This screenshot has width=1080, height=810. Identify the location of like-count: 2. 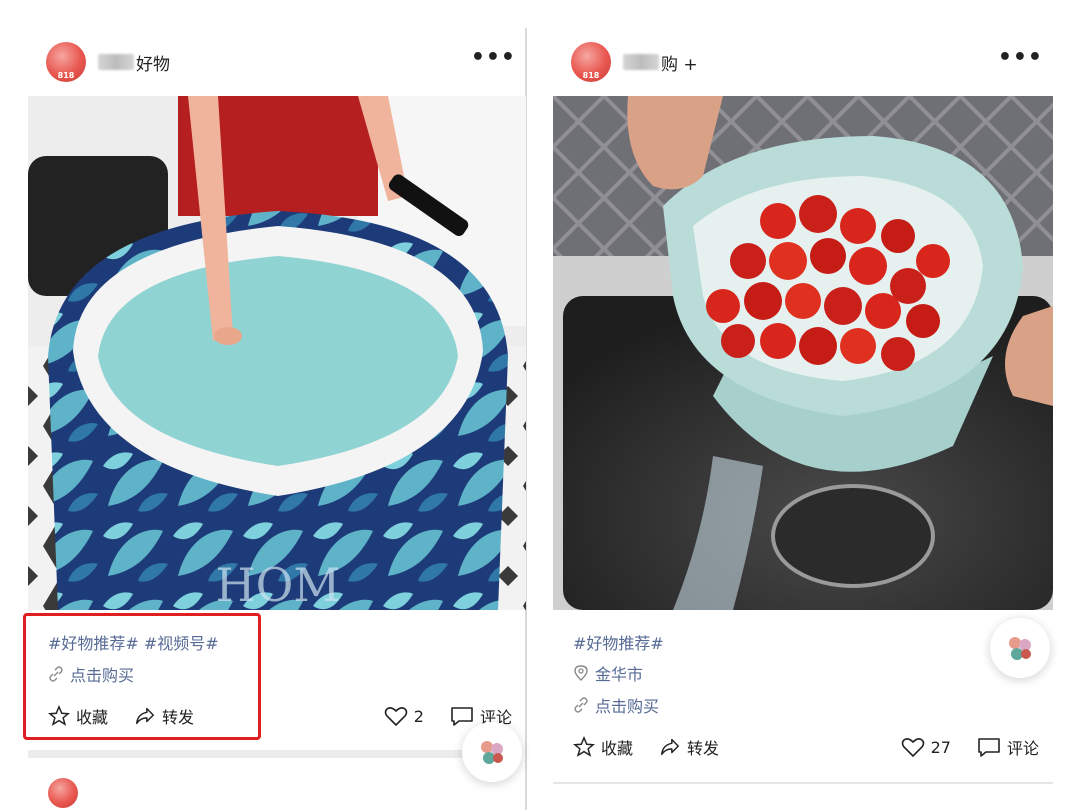
(418, 716).